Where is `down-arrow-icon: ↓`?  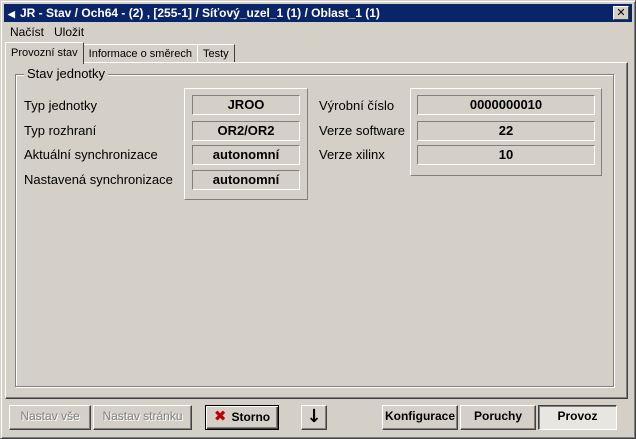
down-arrow-icon: ↓ is located at coordinates (314, 416).